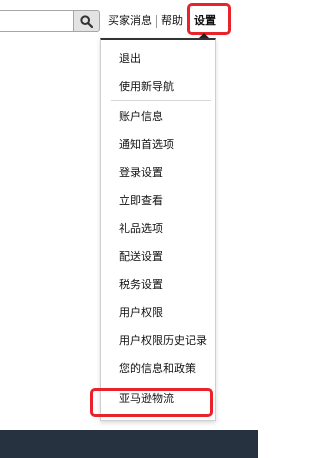 Image resolution: width=320 pixels, height=458 pixels. What do you see at coordinates (172, 21) in the screenshot?
I see `help-link: 帮助` at bounding box center [172, 21].